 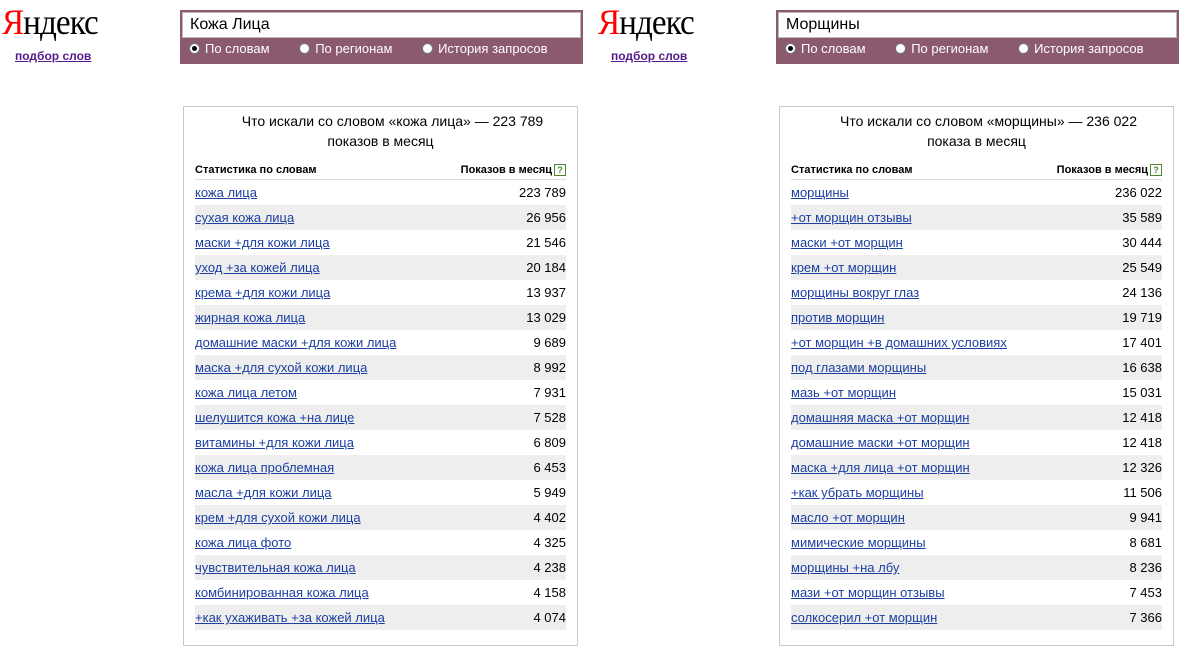 What do you see at coordinates (380, 171) in the screenshot?
I see `table-header: Статистика по словам Показов в месяц?` at bounding box center [380, 171].